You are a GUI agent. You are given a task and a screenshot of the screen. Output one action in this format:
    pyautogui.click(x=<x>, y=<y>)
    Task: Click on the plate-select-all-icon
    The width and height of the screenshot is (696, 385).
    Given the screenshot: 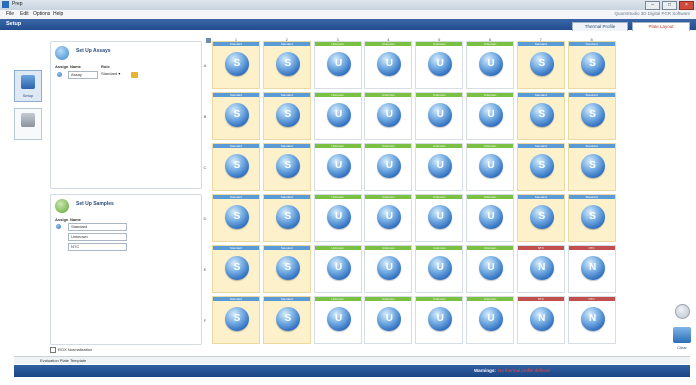 What is the action you would take?
    pyautogui.click(x=208, y=40)
    